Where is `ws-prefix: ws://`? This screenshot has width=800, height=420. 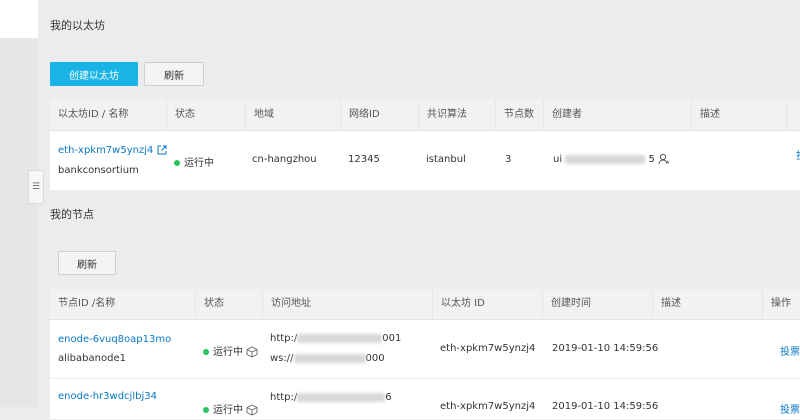
ws-prefix: ws:// is located at coordinates (282, 358).